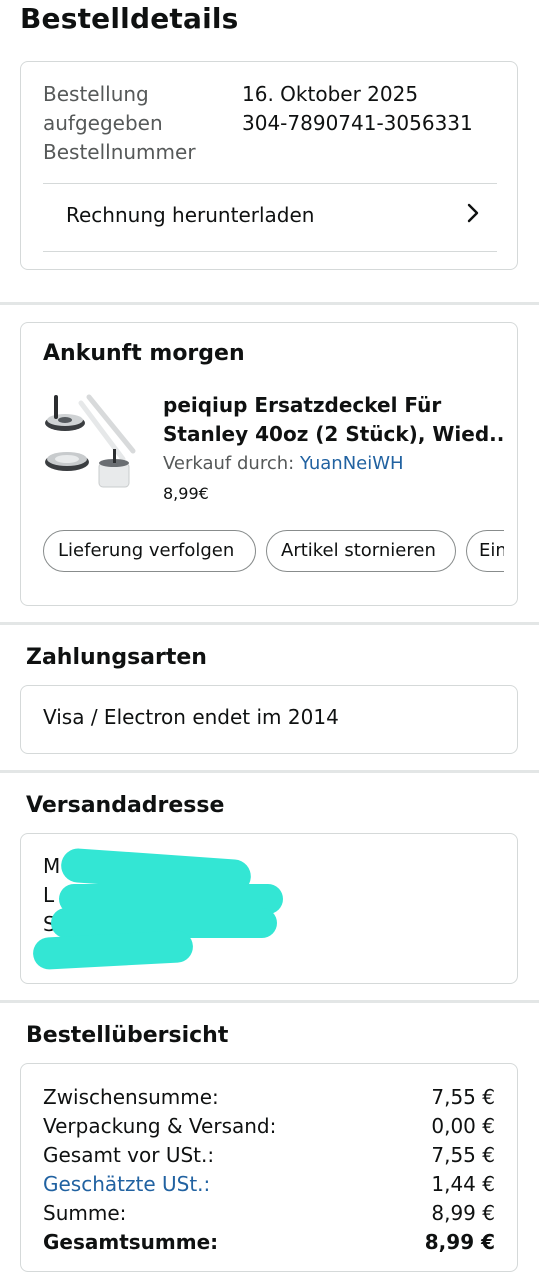 This screenshot has height=1280, width=539. I want to click on cancel-item-button: Artikel stornieren, so click(361, 551).